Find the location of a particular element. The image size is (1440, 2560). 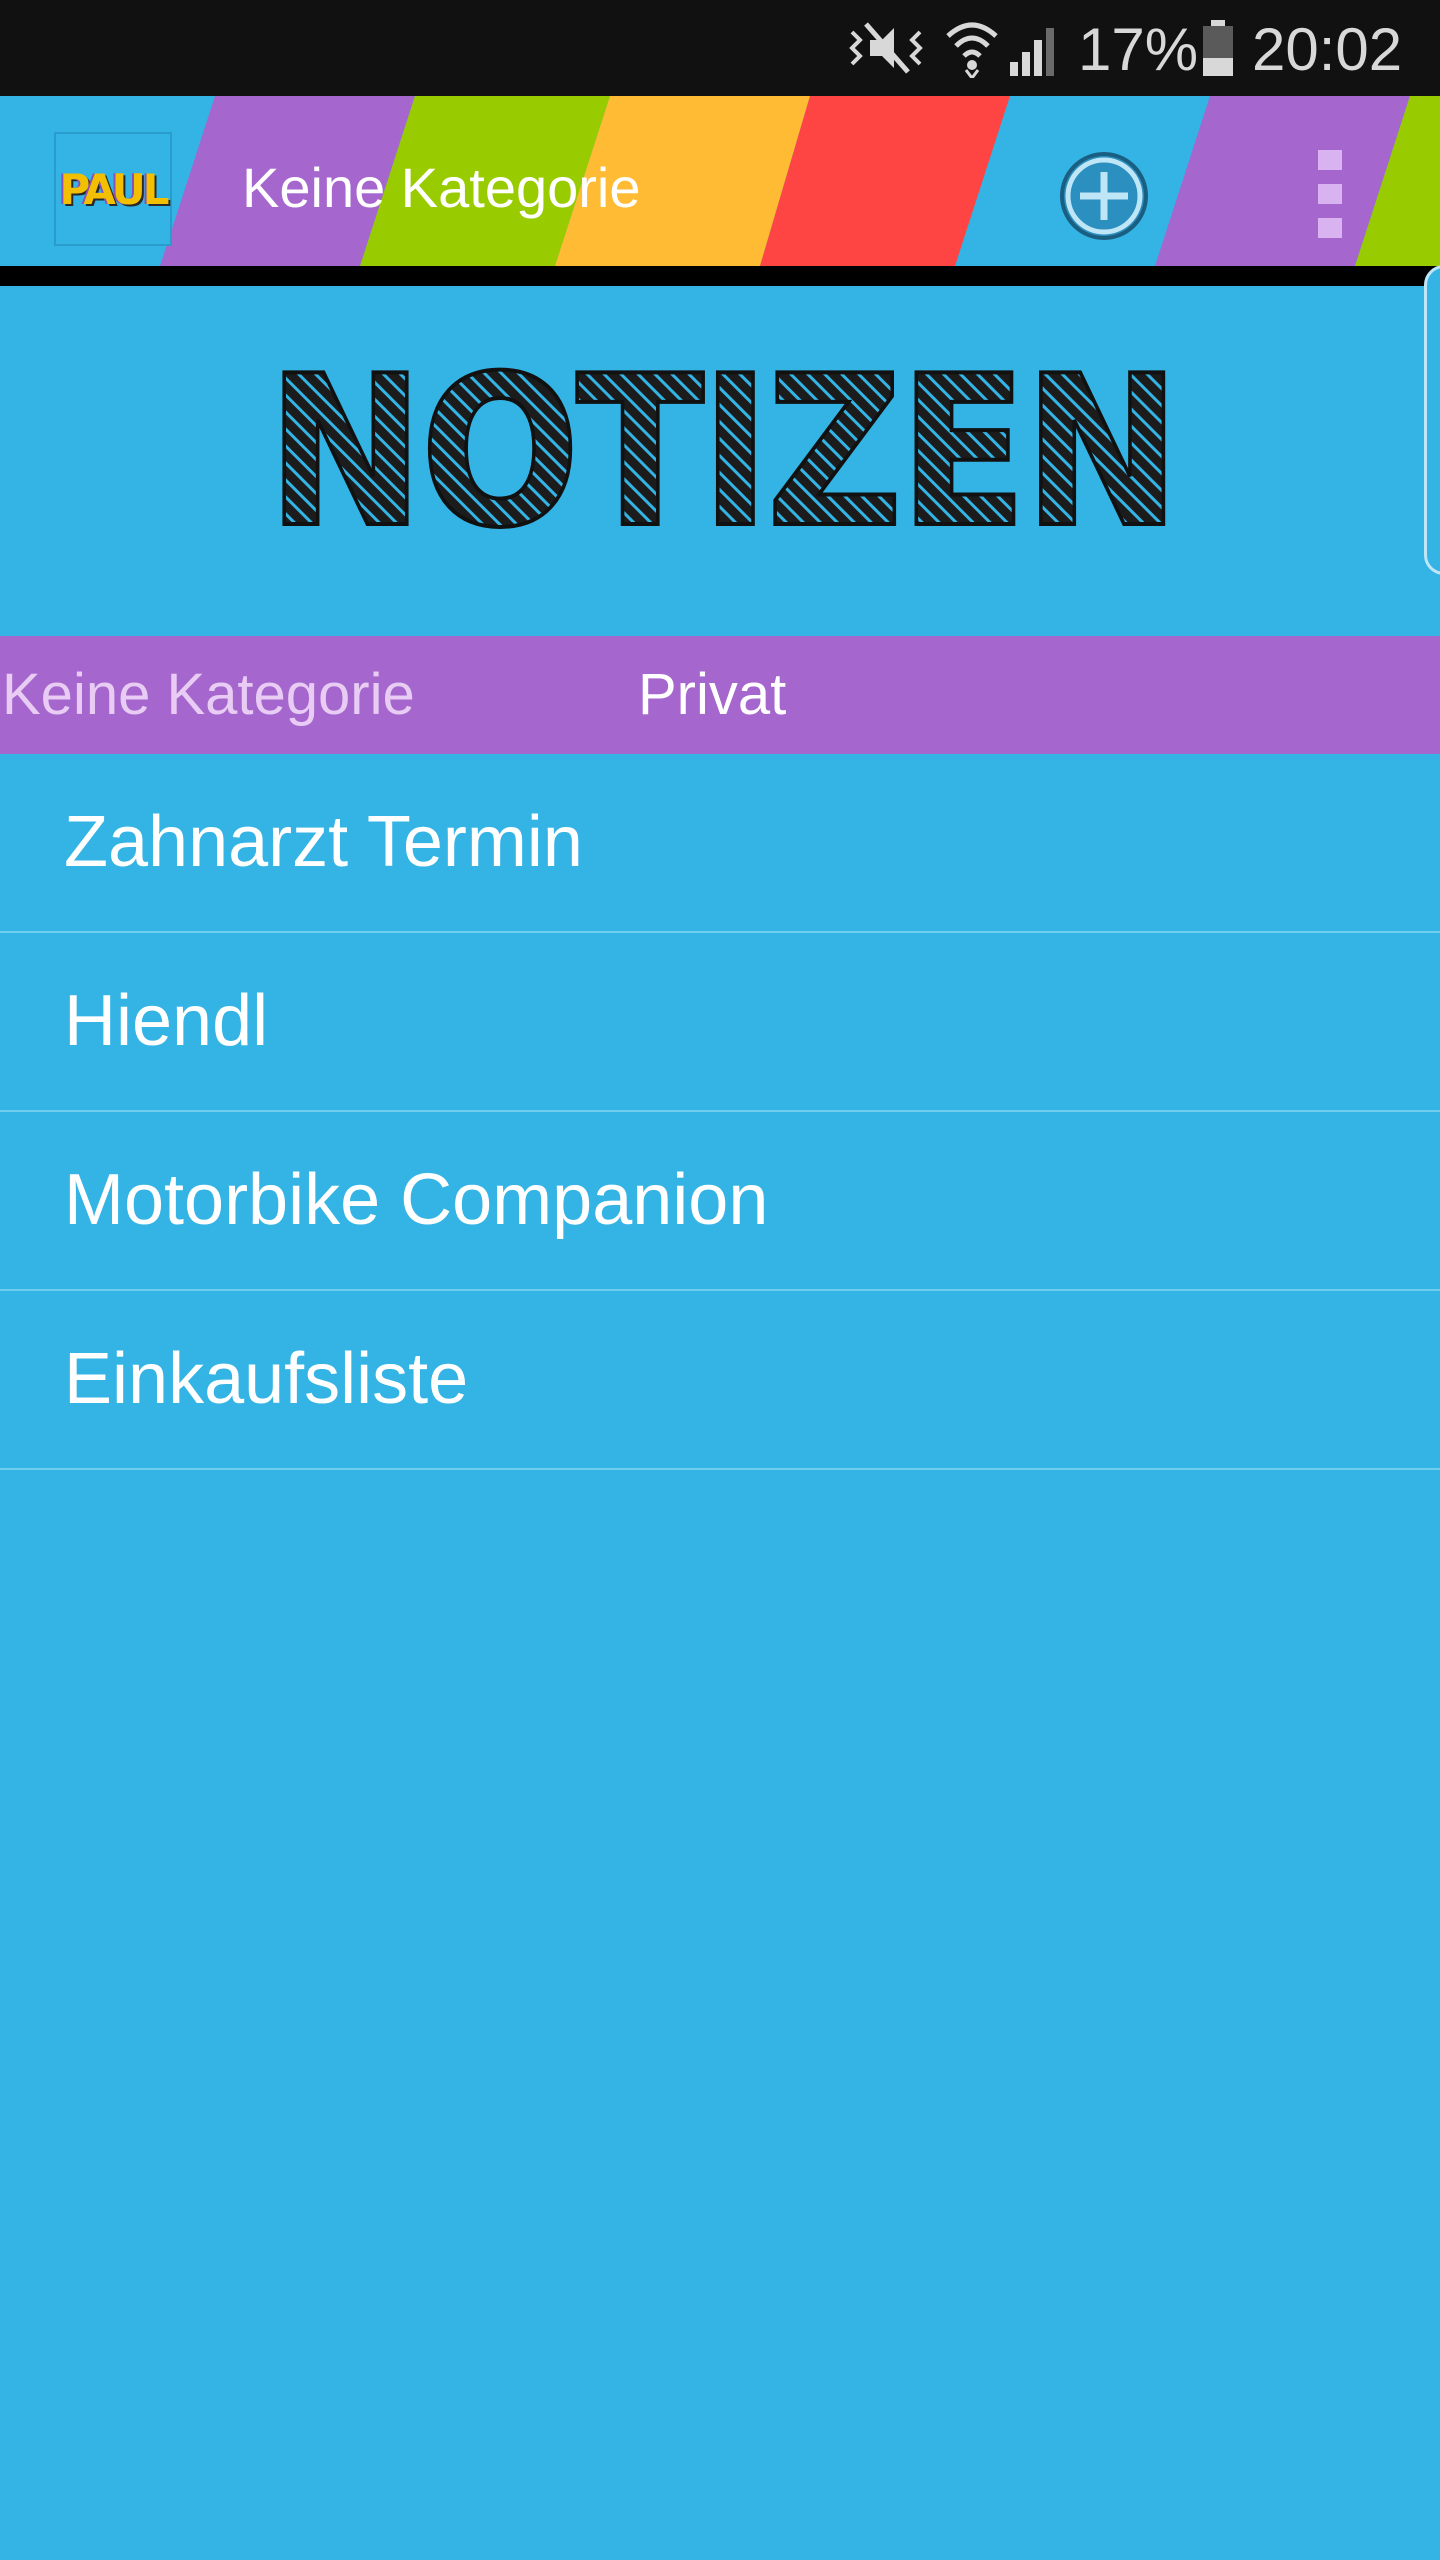

wifi-icon is located at coordinates (972, 50).